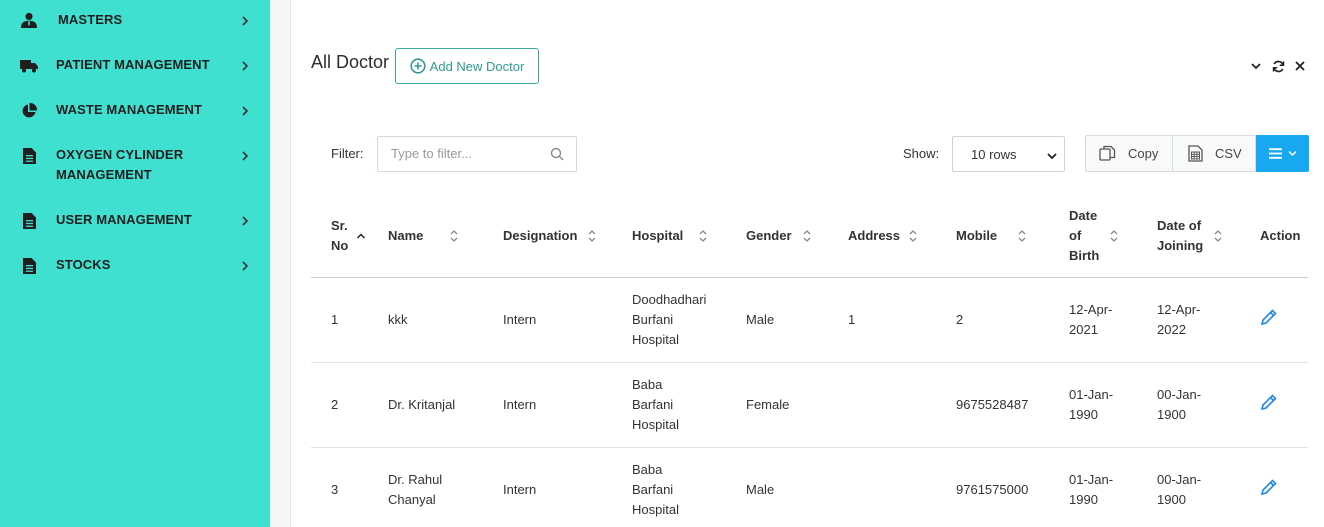 The width and height of the screenshot is (1324, 527). Describe the element at coordinates (1180, 245) in the screenshot. I see `column-header-label: Joining` at that location.